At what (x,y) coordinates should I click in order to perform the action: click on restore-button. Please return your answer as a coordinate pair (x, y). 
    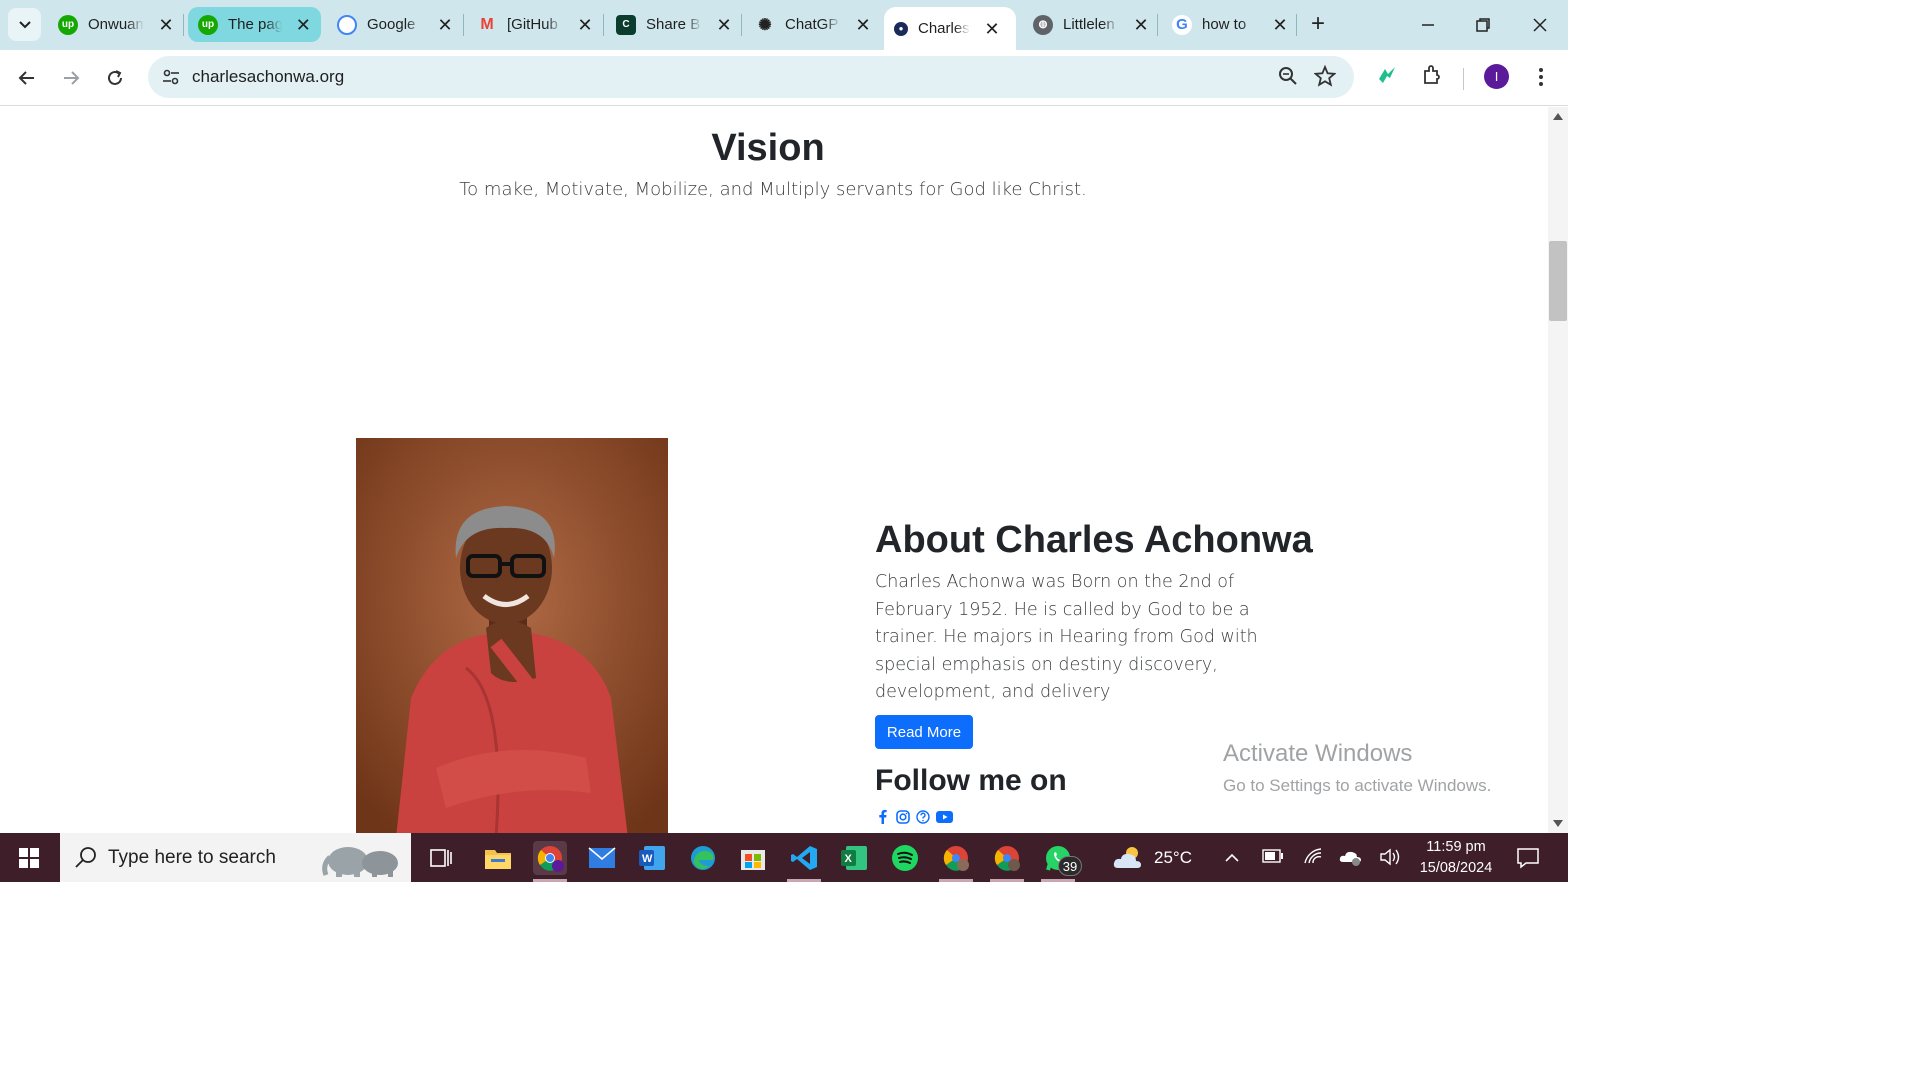
    Looking at the image, I should click on (1483, 25).